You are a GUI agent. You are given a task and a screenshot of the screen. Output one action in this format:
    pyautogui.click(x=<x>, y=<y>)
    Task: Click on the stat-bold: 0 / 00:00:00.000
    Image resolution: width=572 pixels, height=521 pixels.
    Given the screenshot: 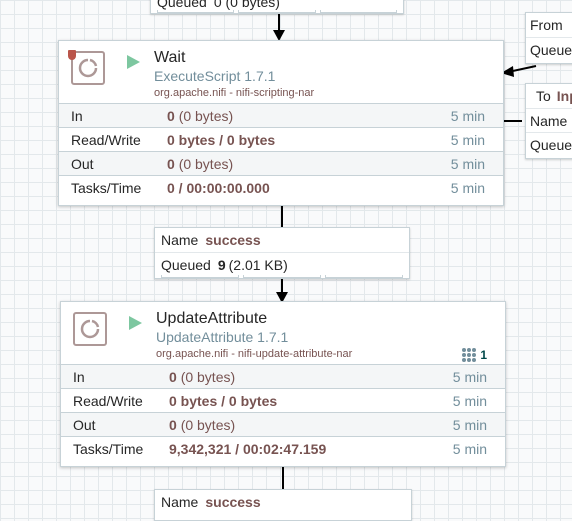 What is the action you would take?
    pyautogui.click(x=218, y=188)
    